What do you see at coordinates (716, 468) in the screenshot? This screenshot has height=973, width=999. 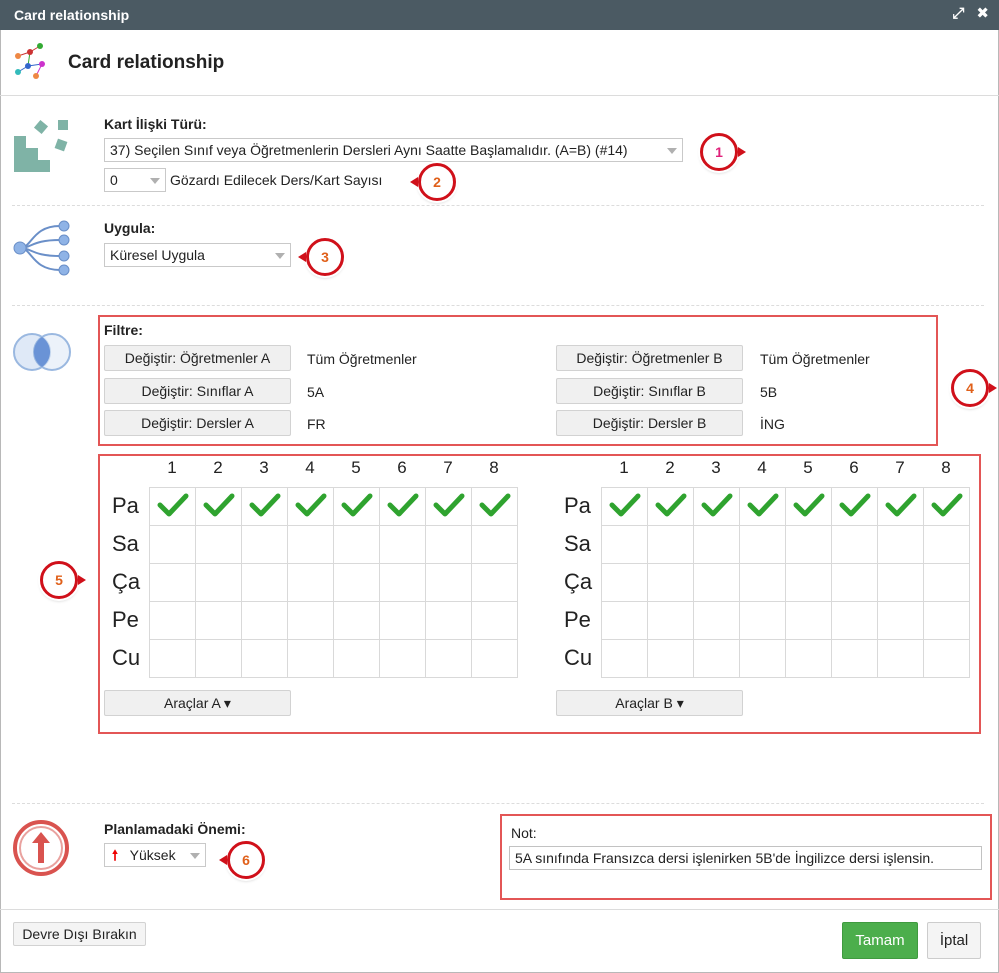 I see `period-header-b: 3` at bounding box center [716, 468].